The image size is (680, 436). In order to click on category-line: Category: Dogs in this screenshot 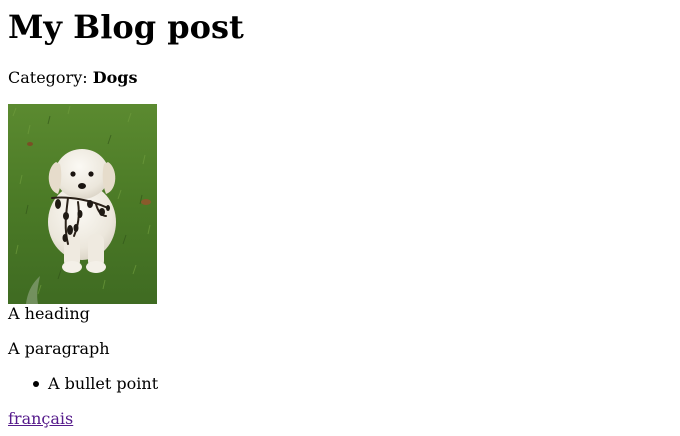, I will do `click(72, 78)`.